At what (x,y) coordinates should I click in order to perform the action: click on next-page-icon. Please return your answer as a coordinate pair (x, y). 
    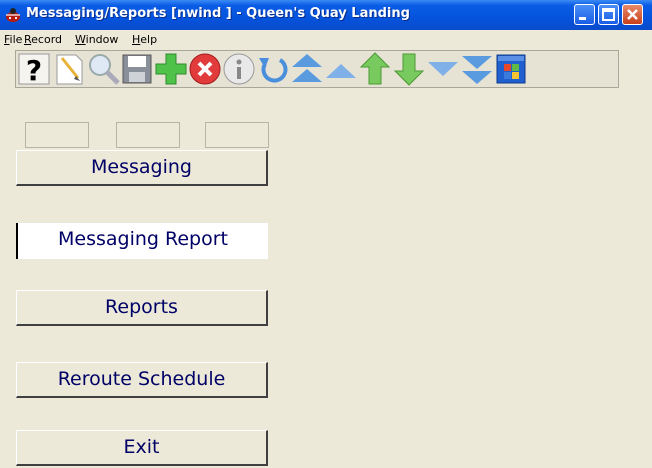
    Looking at the image, I should click on (443, 69).